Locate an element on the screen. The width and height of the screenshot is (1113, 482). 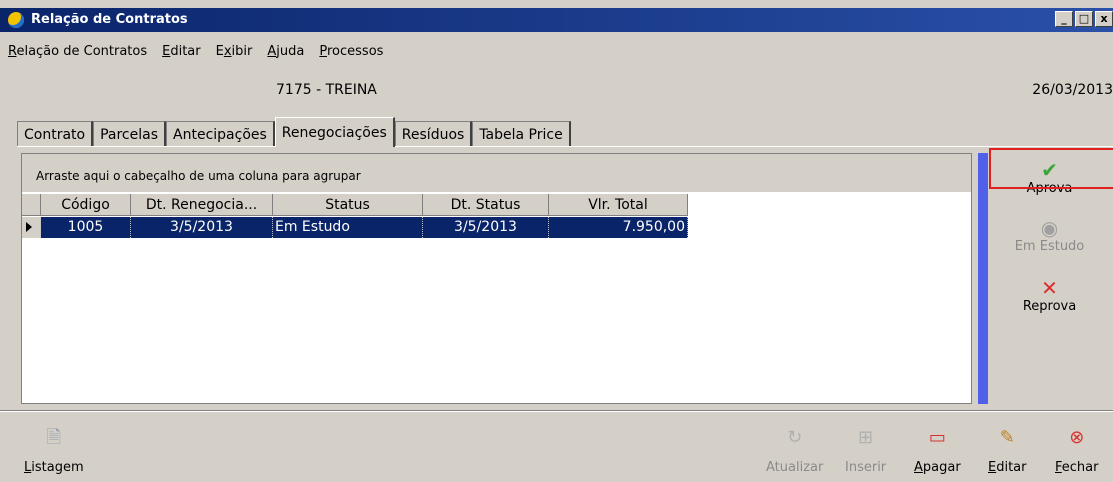
splitter-bar is located at coordinates (983, 278).